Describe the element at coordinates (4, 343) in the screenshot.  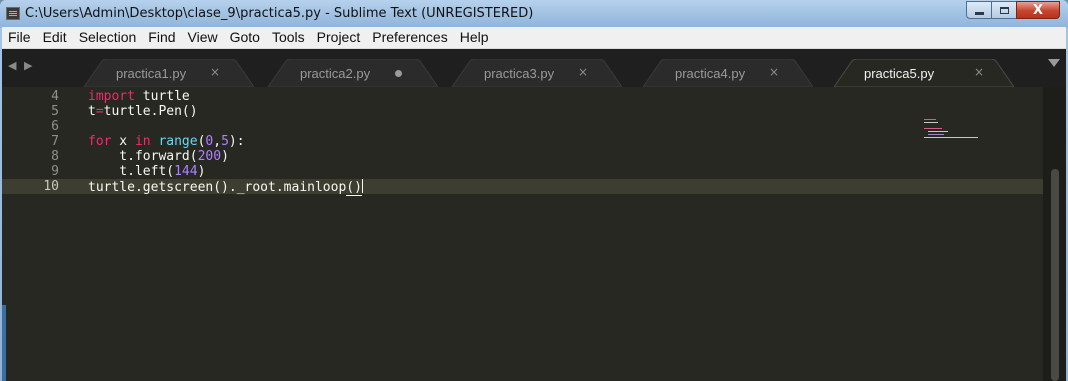
I see `sidebar-edge` at that location.